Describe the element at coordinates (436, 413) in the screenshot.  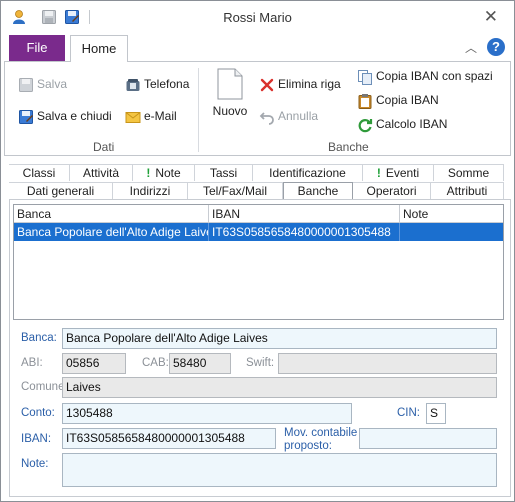
I see `cin-field: S` at that location.